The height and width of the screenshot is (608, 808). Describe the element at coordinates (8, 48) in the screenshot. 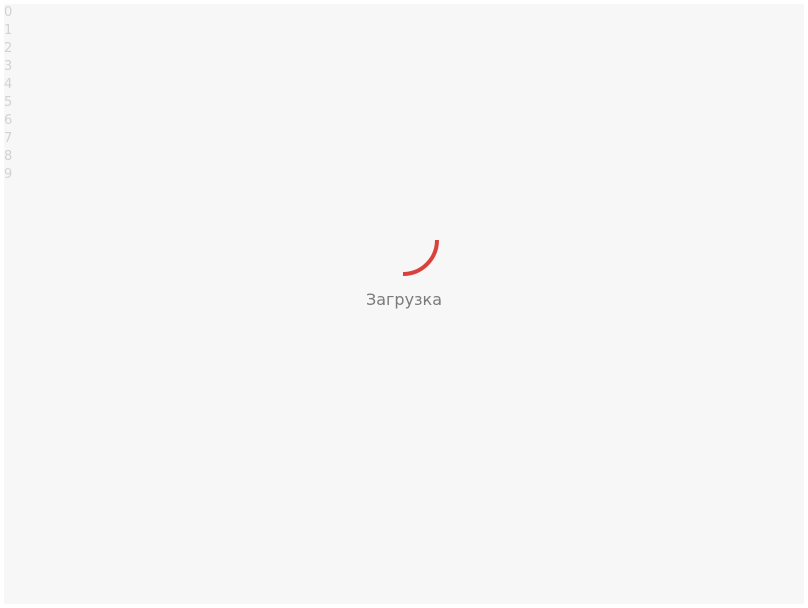

I see `debug-line: 2` at that location.